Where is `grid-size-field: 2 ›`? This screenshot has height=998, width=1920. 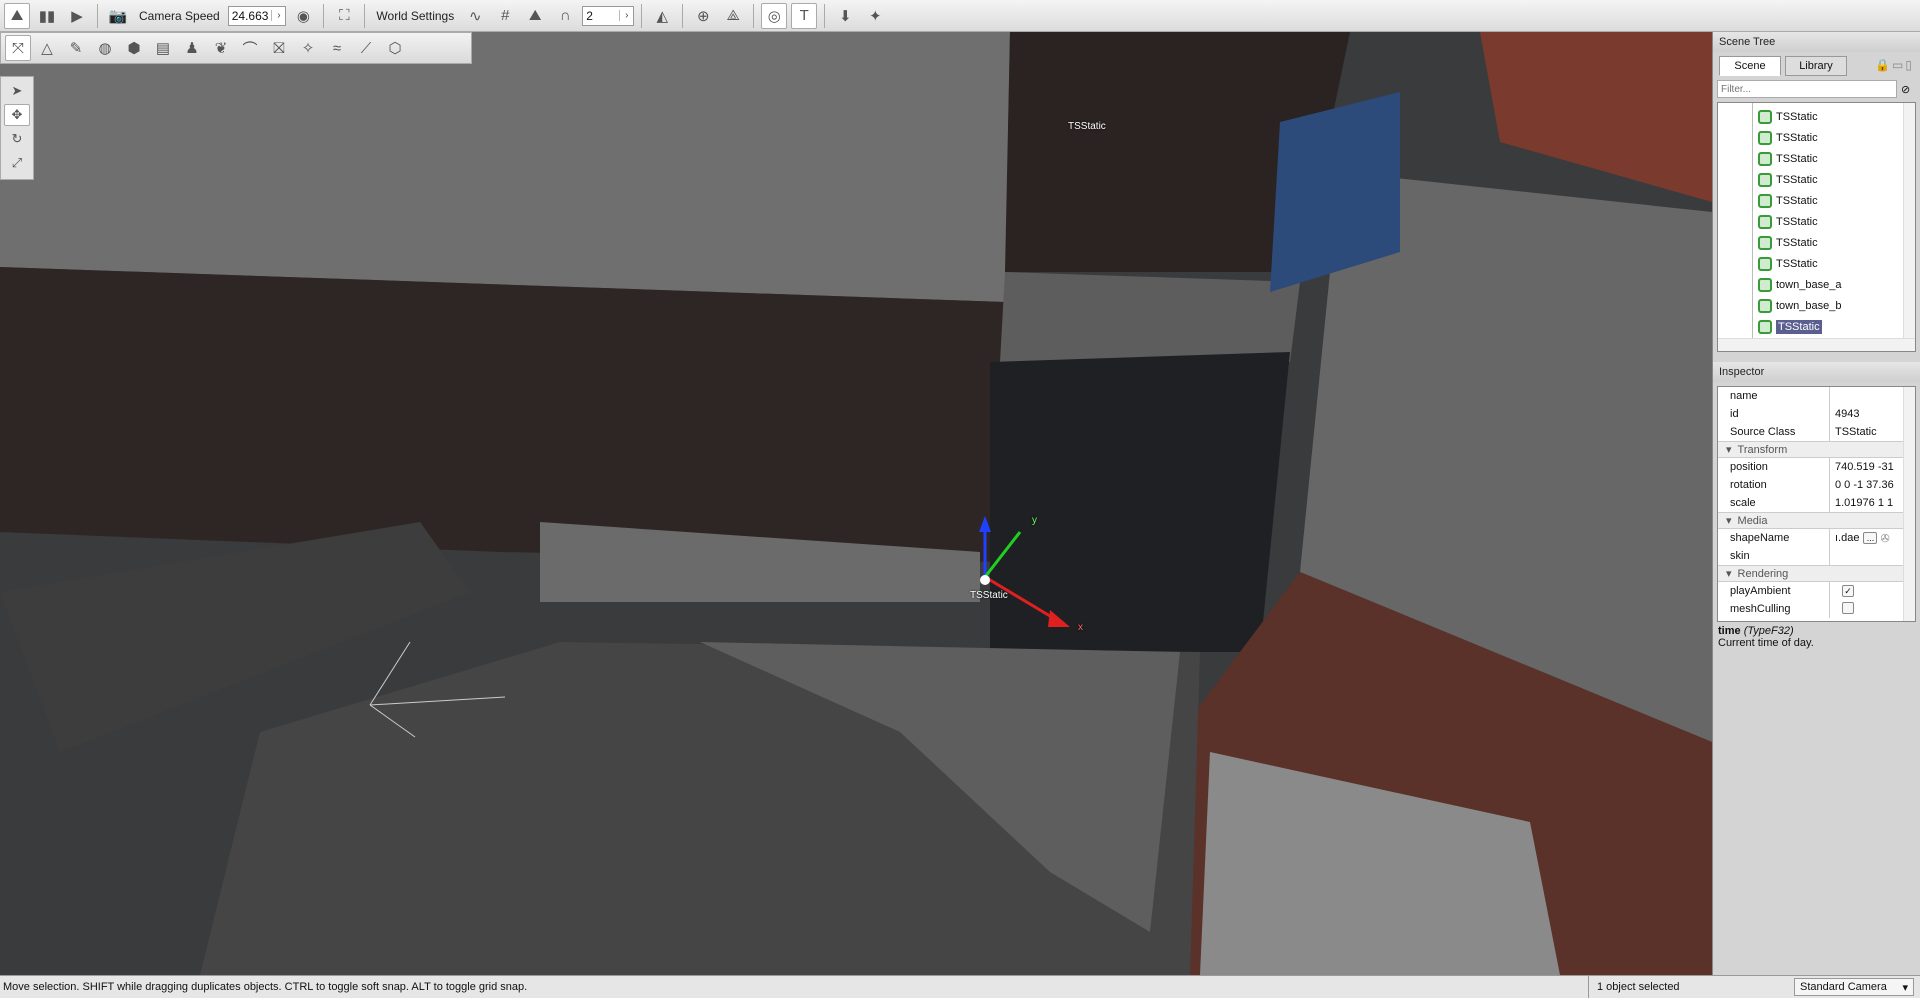 grid-size-field: 2 › is located at coordinates (608, 15).